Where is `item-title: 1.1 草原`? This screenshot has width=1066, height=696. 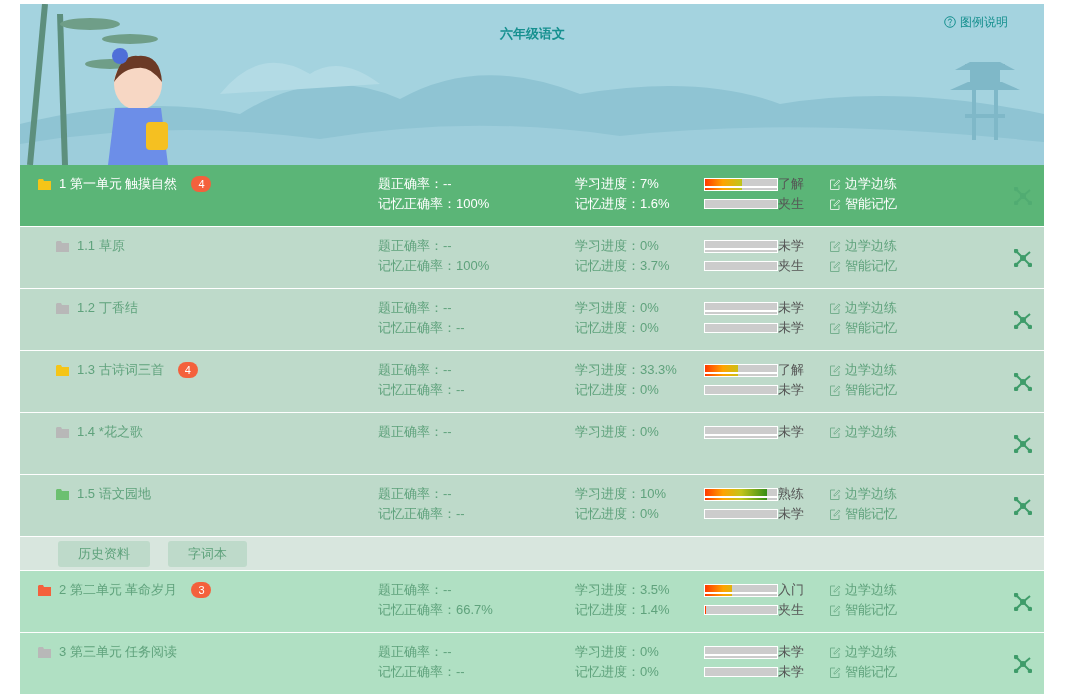 item-title: 1.1 草原 is located at coordinates (101, 246).